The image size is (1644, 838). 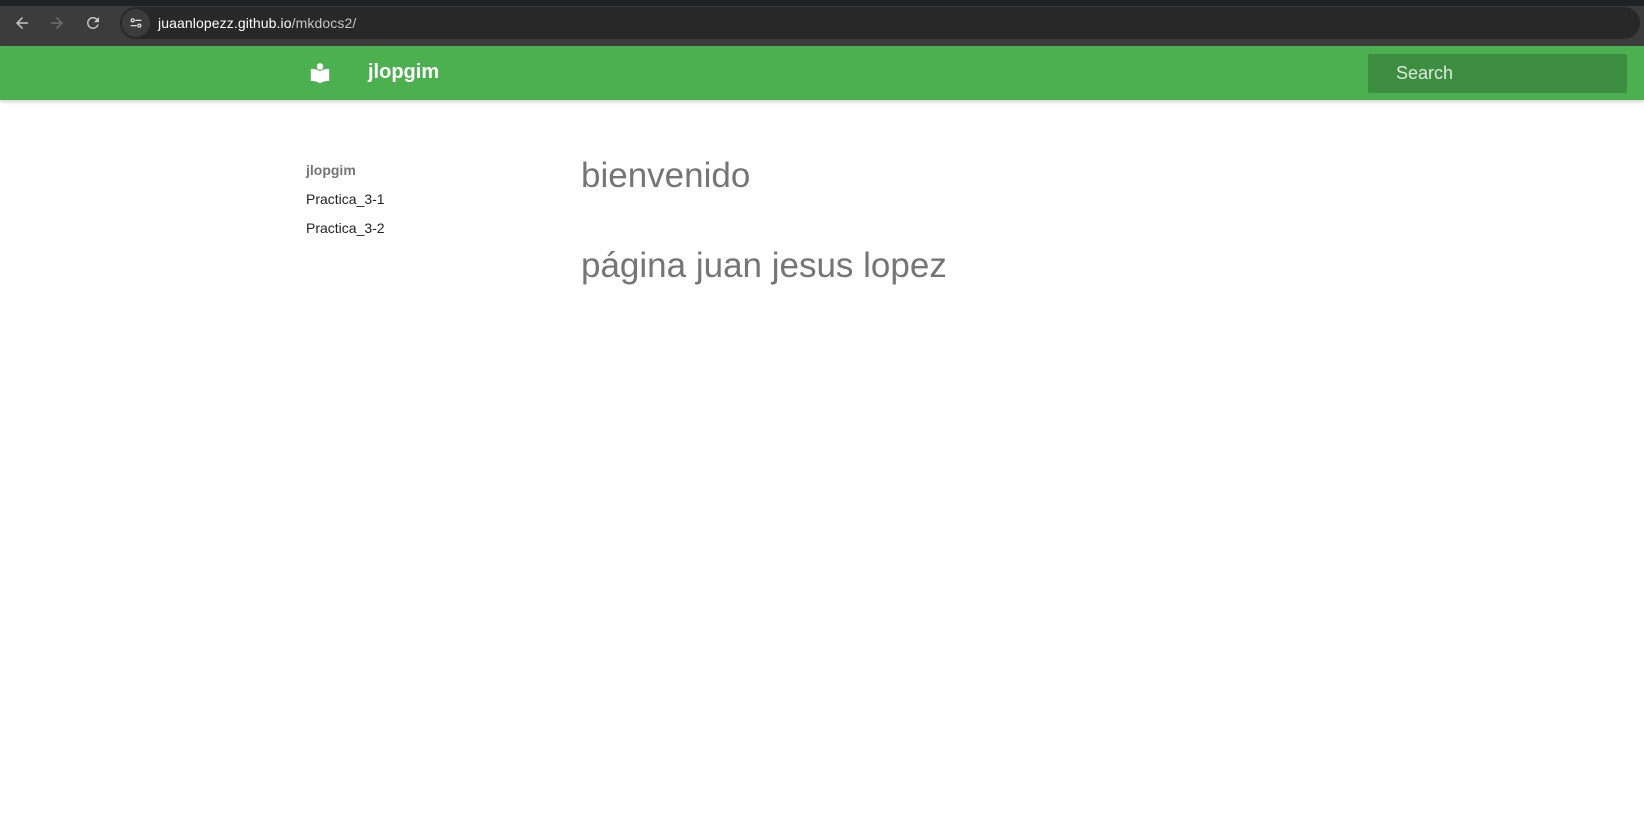 I want to click on heading-bienvenido: bienvenido, so click(x=666, y=175).